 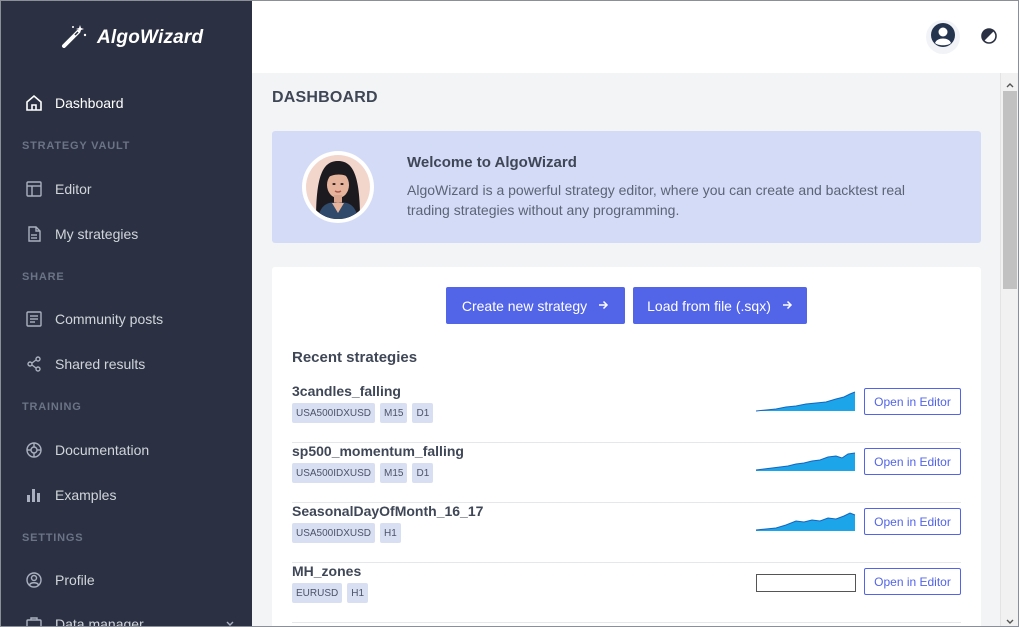 What do you see at coordinates (327, 571) in the screenshot?
I see `strategy-name: MH_zones` at bounding box center [327, 571].